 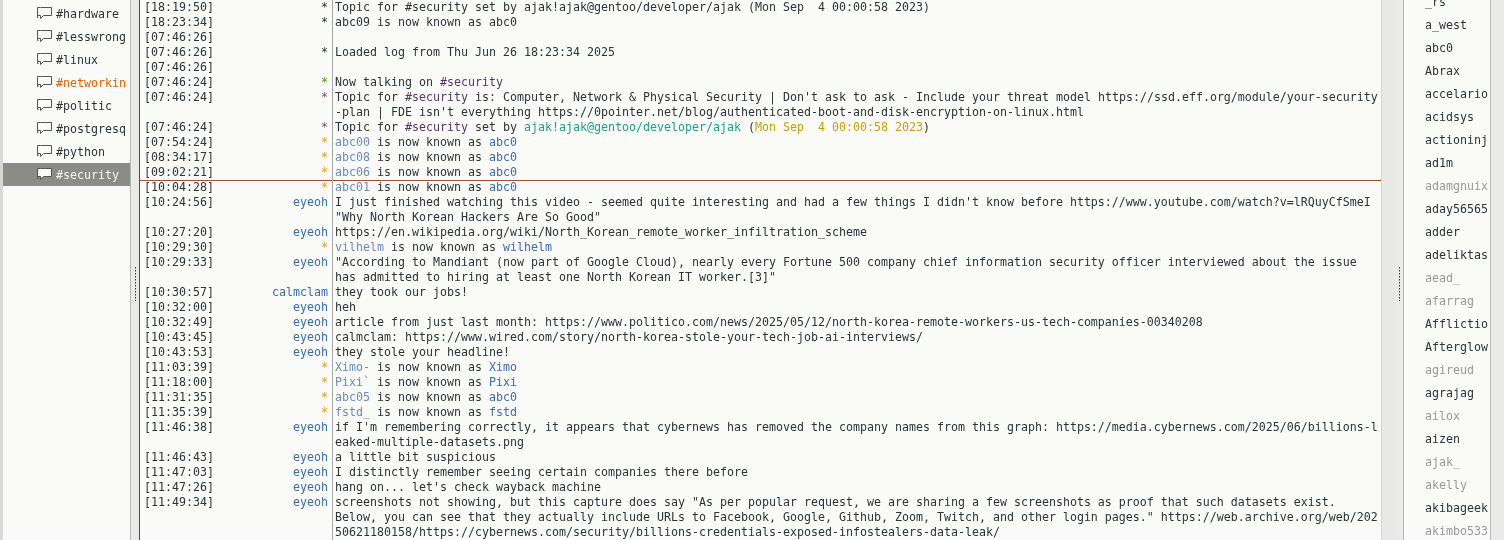 What do you see at coordinates (179, 247) in the screenshot?
I see `timestamp: [10:29:30]` at bounding box center [179, 247].